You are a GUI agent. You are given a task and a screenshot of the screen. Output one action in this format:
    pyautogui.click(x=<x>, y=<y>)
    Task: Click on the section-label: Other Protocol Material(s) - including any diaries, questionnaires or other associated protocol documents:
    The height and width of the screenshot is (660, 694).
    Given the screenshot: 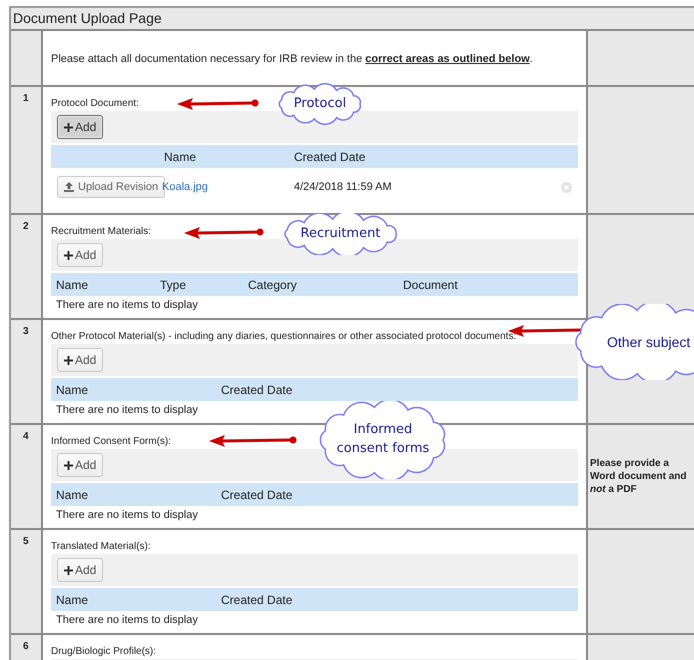 What is the action you would take?
    pyautogui.click(x=283, y=336)
    